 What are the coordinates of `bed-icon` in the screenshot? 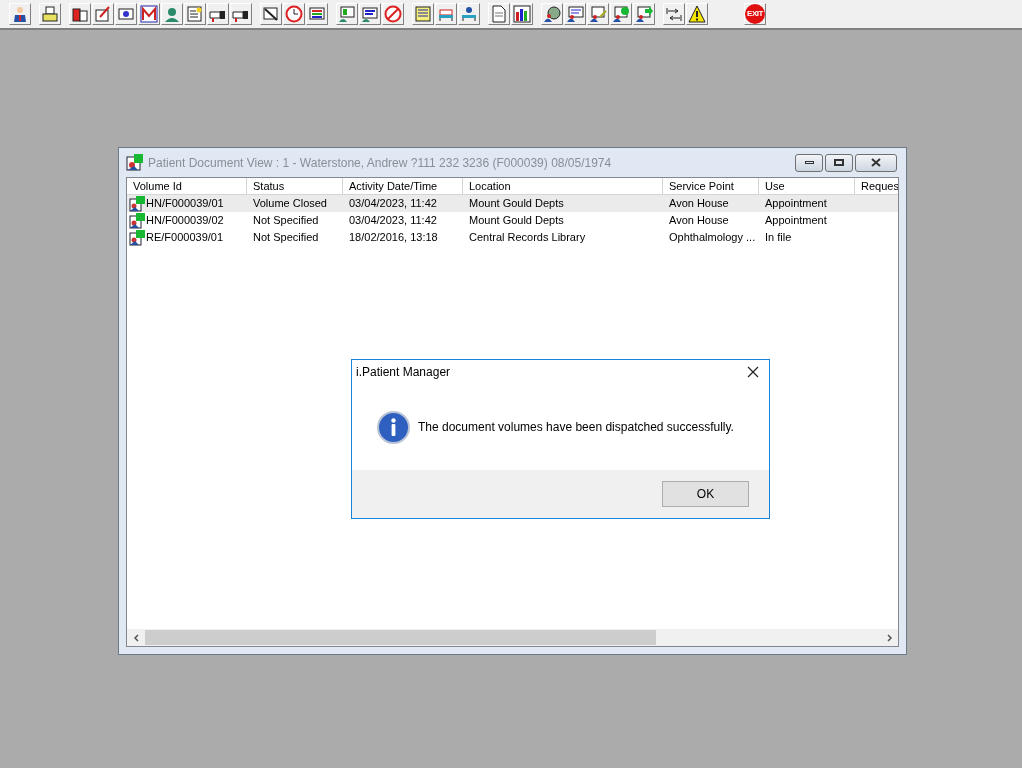 It's located at (469, 14).